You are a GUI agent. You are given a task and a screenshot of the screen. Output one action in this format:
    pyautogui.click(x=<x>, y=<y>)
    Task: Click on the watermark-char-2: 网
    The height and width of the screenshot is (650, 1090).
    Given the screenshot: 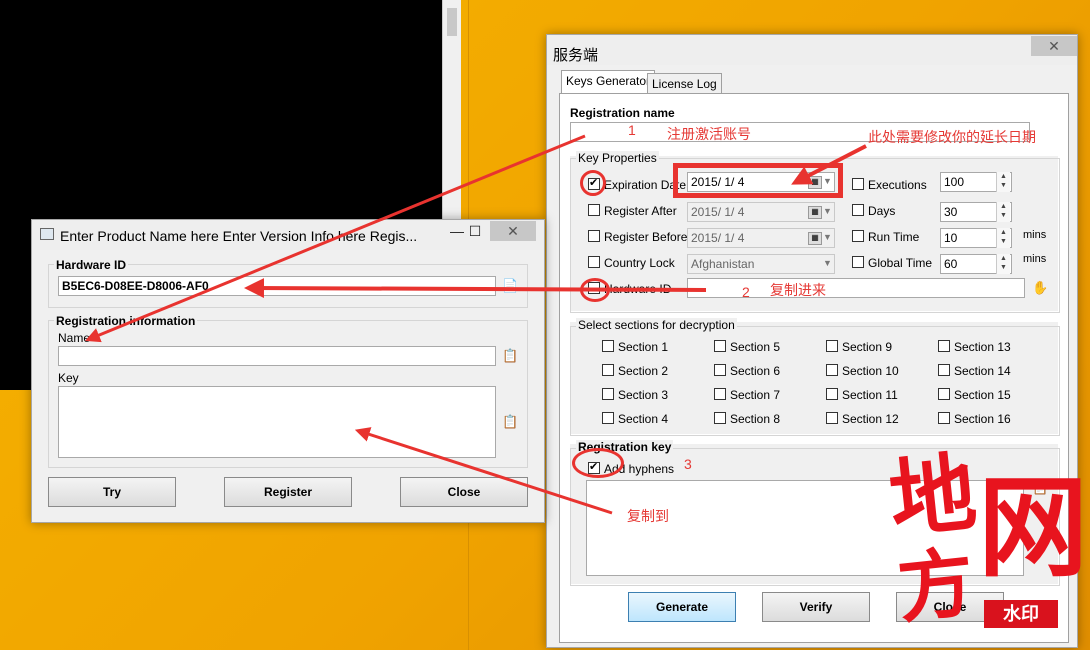 What is the action you would take?
    pyautogui.click(x=1033, y=527)
    